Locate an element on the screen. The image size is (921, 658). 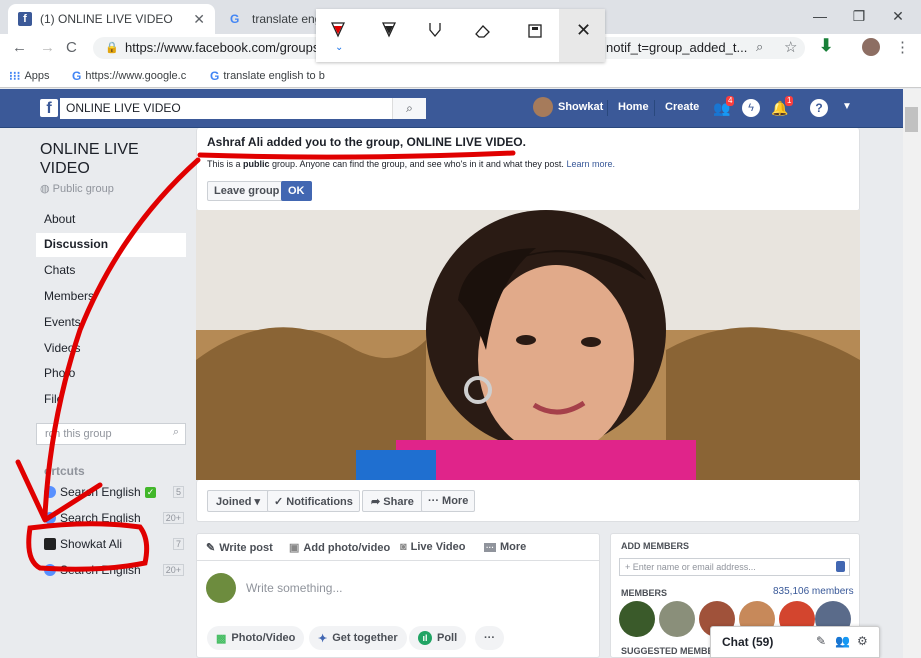
share-button: ➦ Share is located at coordinates (392, 501).